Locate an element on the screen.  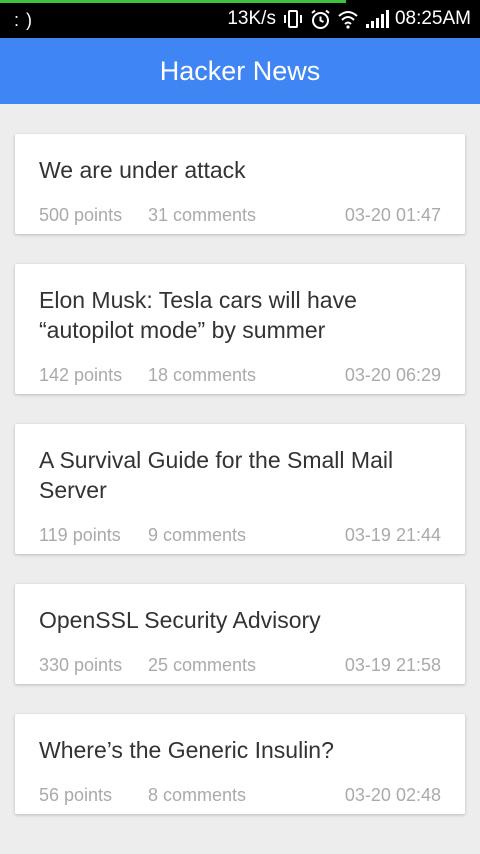
story-title: We are under attack is located at coordinates (240, 170).